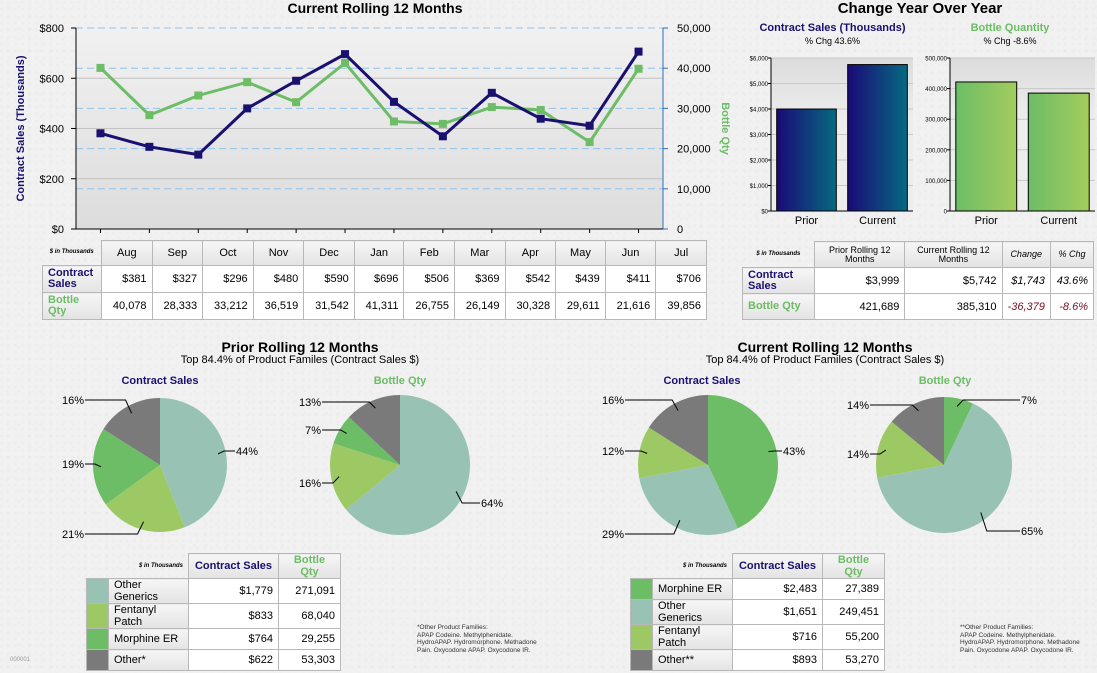 The image size is (1097, 673). What do you see at coordinates (233, 639) in the screenshot?
I see `legend-sales-value: $764` at bounding box center [233, 639].